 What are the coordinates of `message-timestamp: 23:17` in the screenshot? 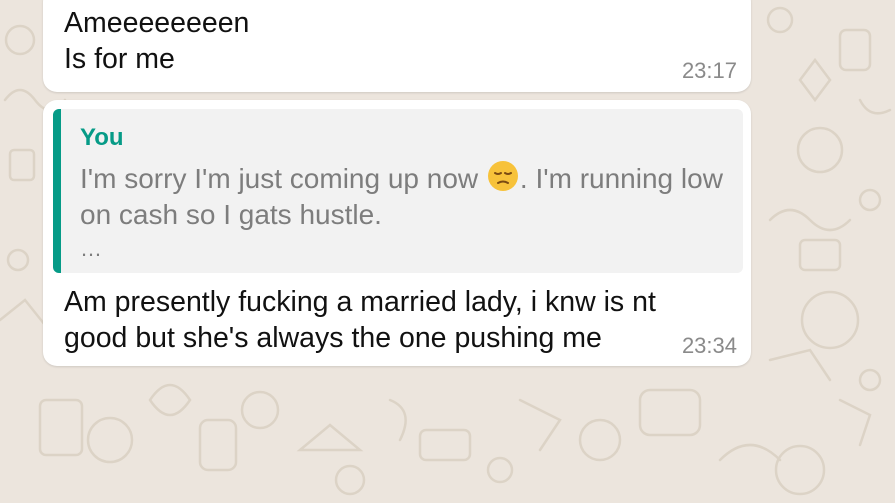 It's located at (709, 70).